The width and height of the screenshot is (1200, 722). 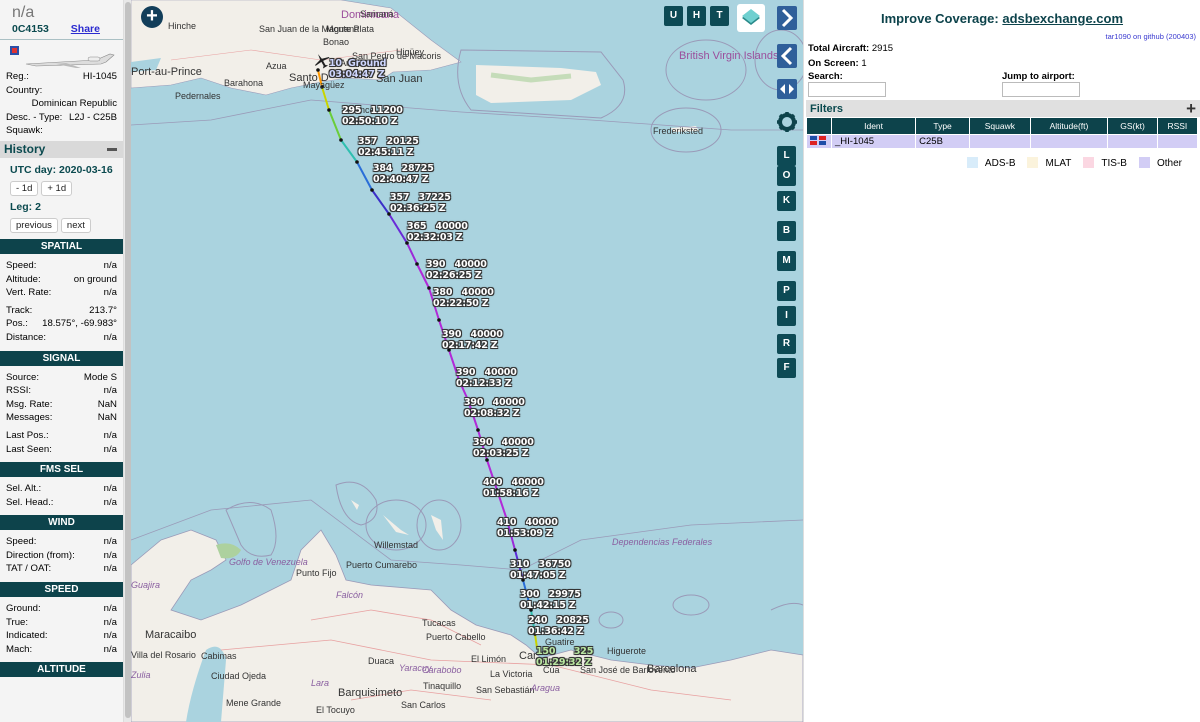 What do you see at coordinates (1151, 36) in the screenshot?
I see `version-link: tar1090 on github (200403)` at bounding box center [1151, 36].